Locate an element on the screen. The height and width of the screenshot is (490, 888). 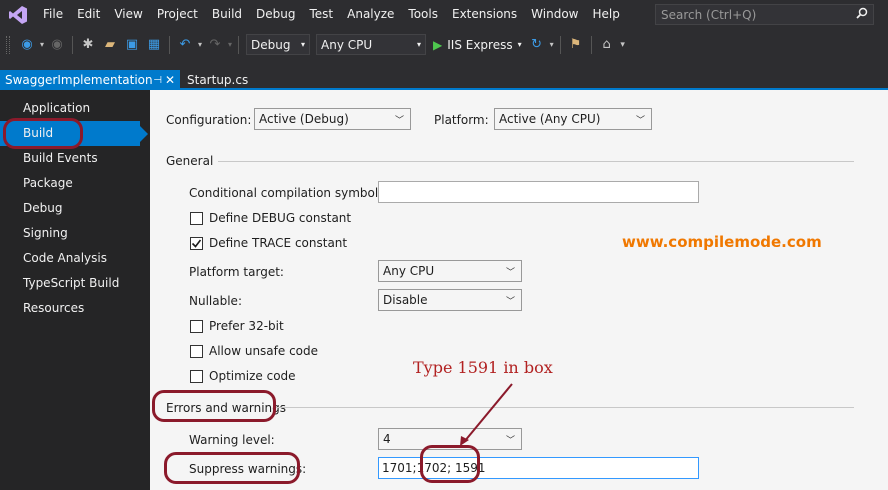
menu-item-debug: Debug is located at coordinates (275, 14).